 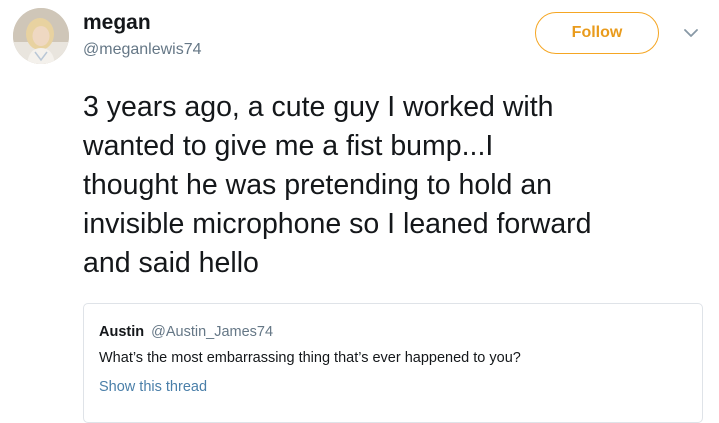 What do you see at coordinates (288, 146) in the screenshot?
I see `tweet-text-line: wanted to give me a fist bump...I` at bounding box center [288, 146].